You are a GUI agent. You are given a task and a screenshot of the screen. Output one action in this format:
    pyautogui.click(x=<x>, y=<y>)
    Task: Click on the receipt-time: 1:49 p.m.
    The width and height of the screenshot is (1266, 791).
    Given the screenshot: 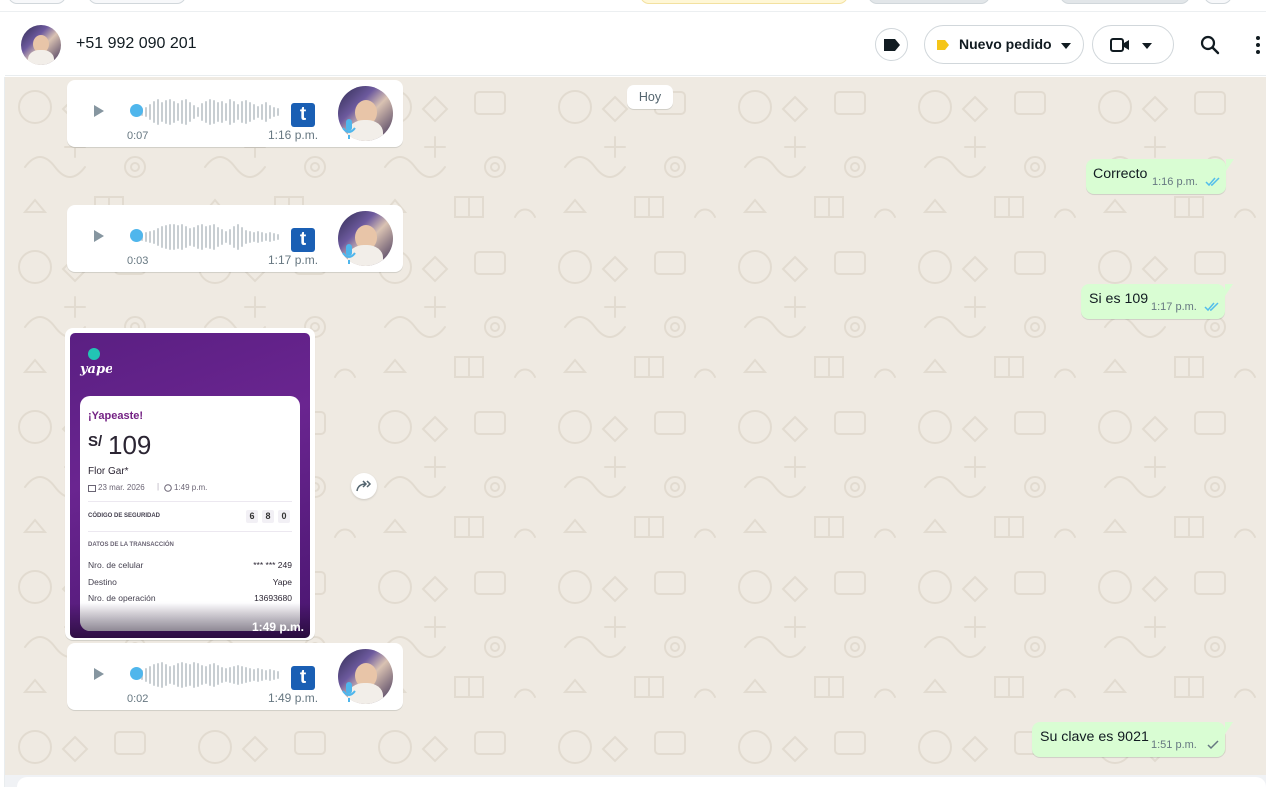 What is the action you would take?
    pyautogui.click(x=191, y=487)
    